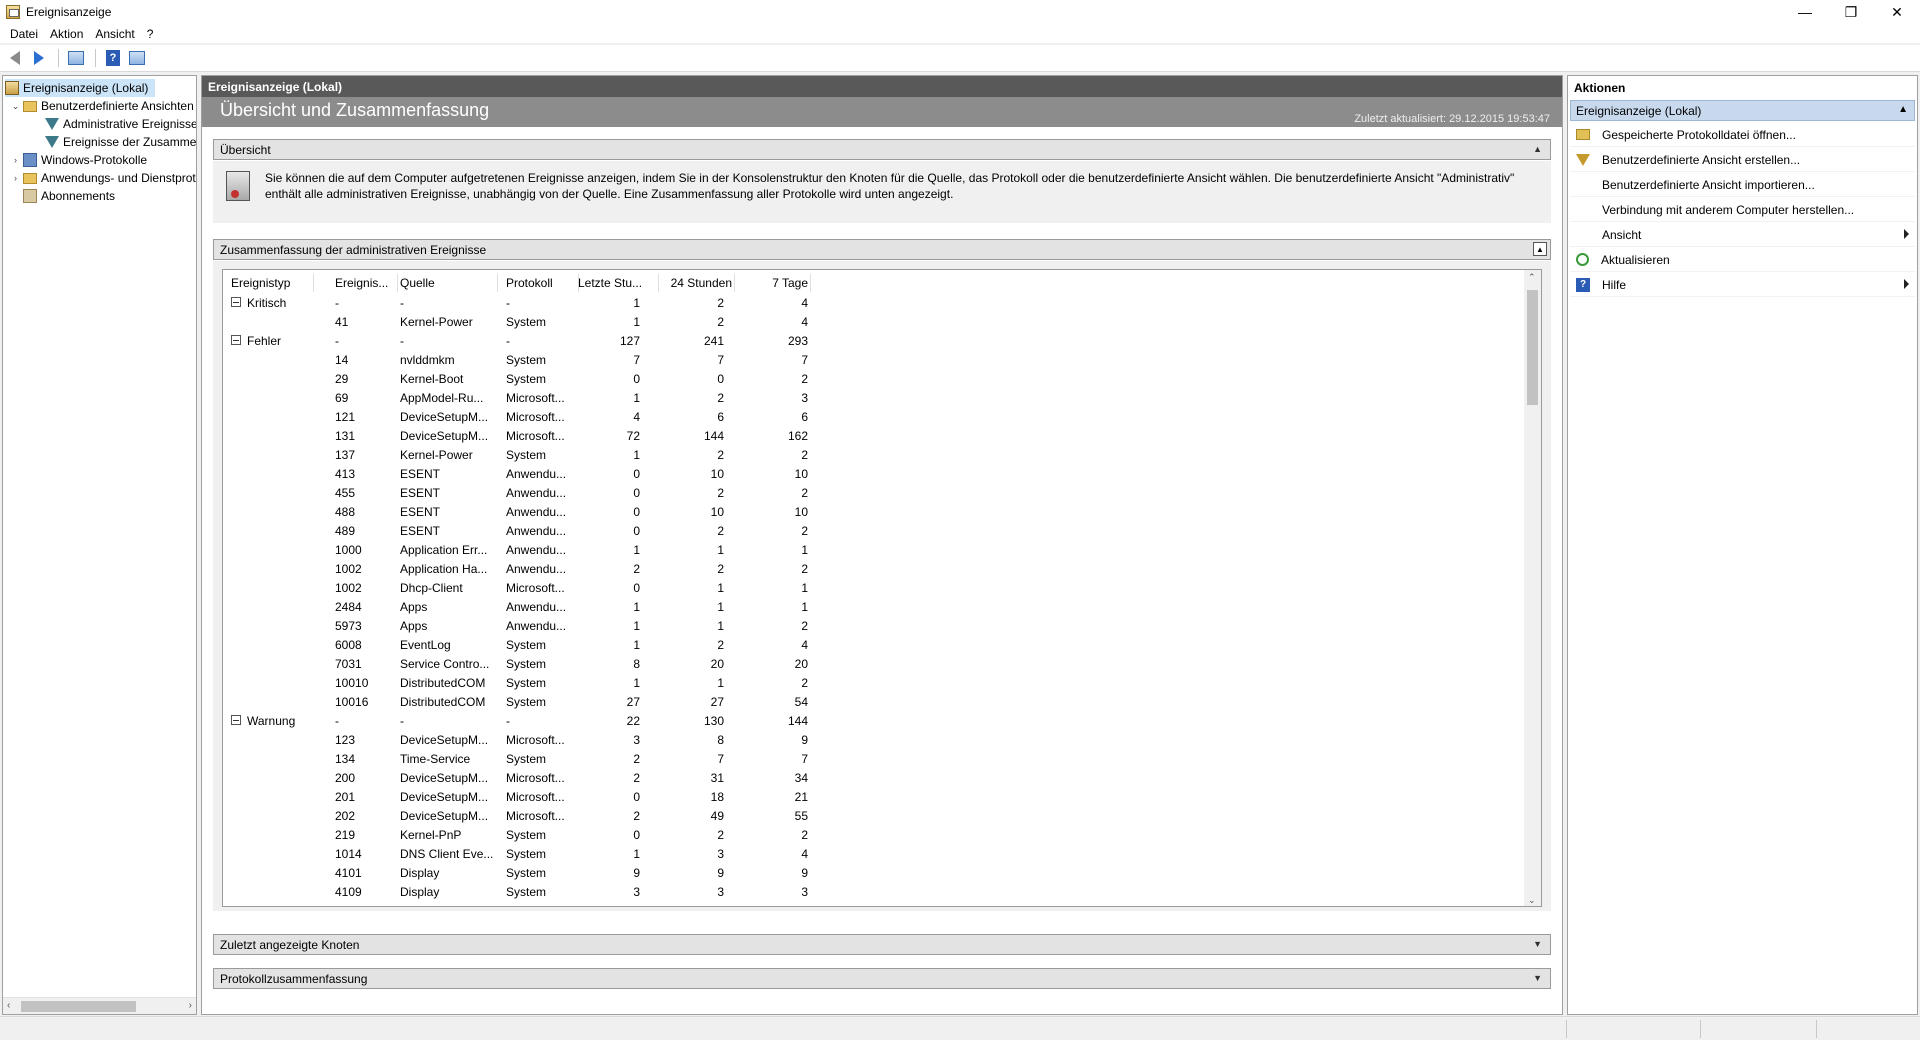 The image size is (1920, 1040). Describe the element at coordinates (804, 531) in the screenshot. I see `cell-7-days: 2` at that location.